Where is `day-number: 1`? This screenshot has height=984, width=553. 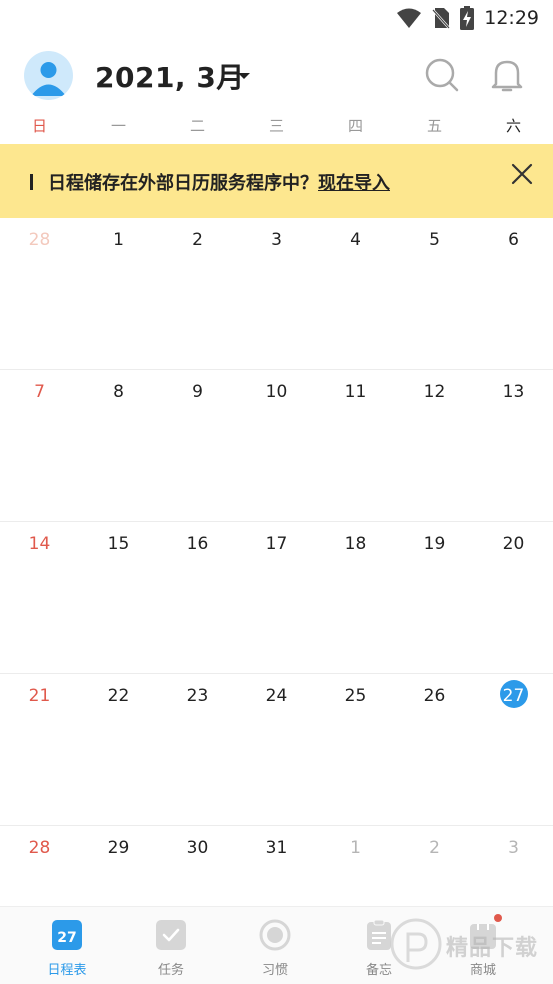
day-number: 1 is located at coordinates (355, 848).